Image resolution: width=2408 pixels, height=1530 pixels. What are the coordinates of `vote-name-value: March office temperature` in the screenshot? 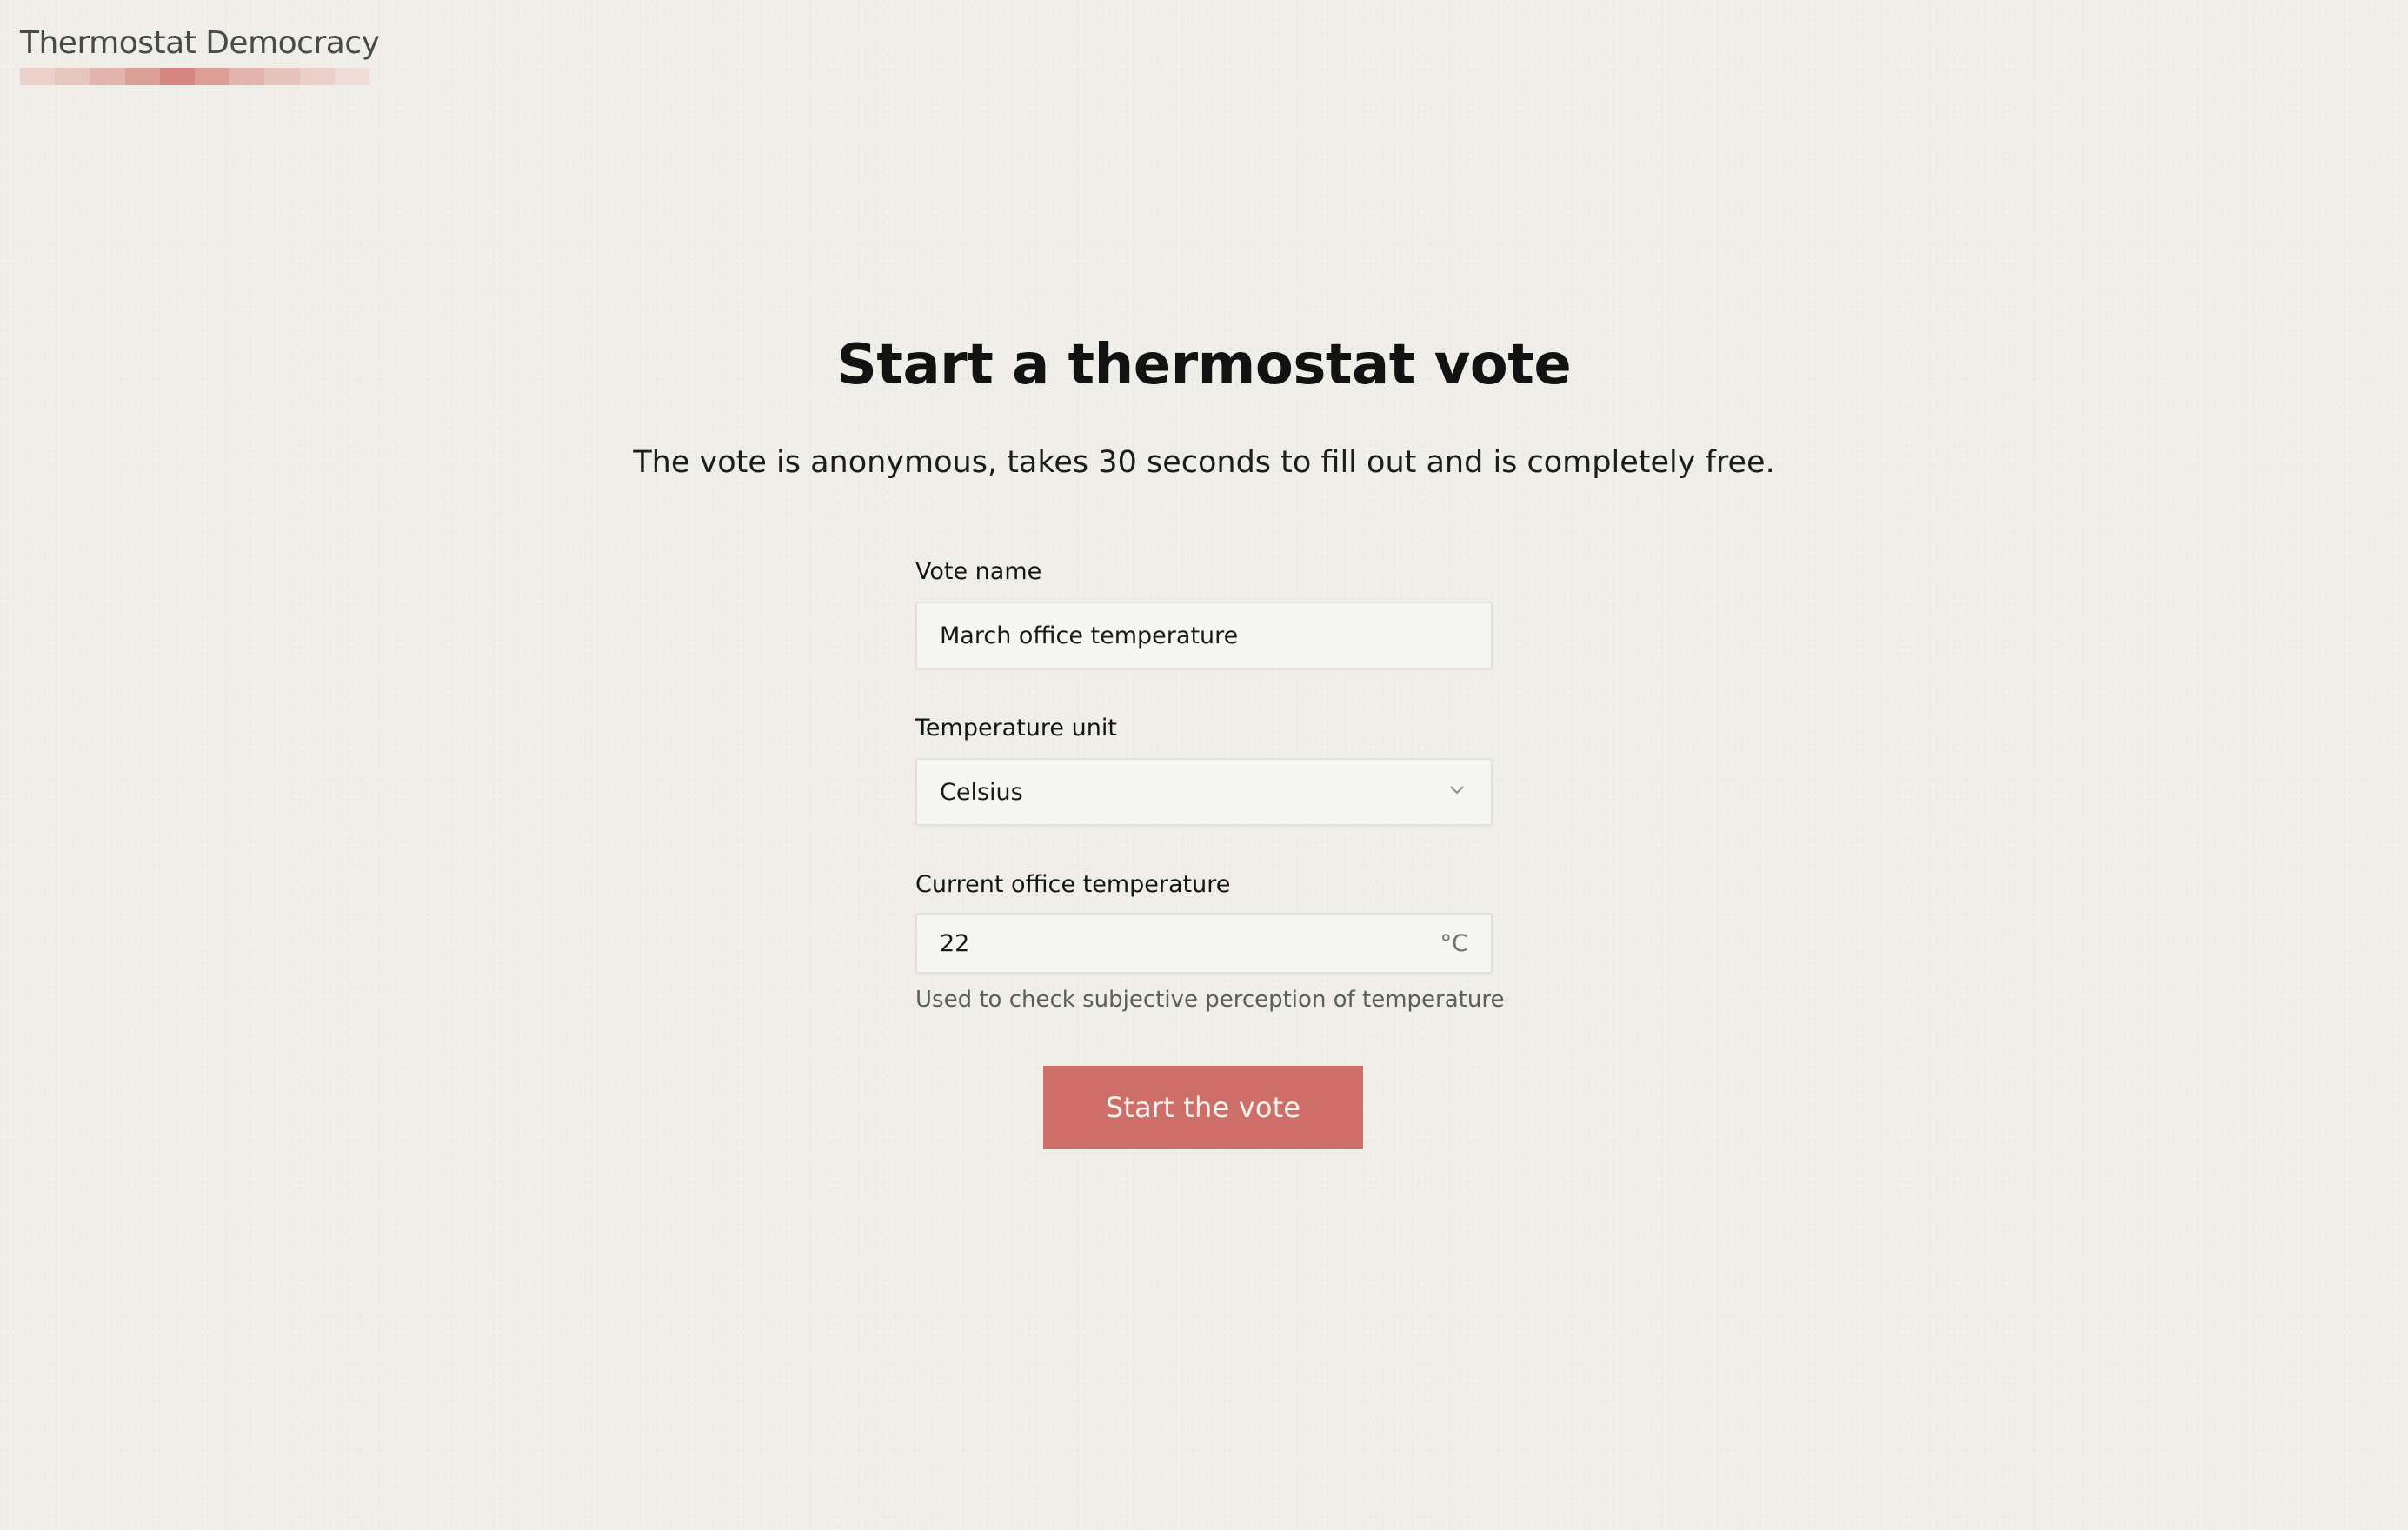 It's located at (1204, 635).